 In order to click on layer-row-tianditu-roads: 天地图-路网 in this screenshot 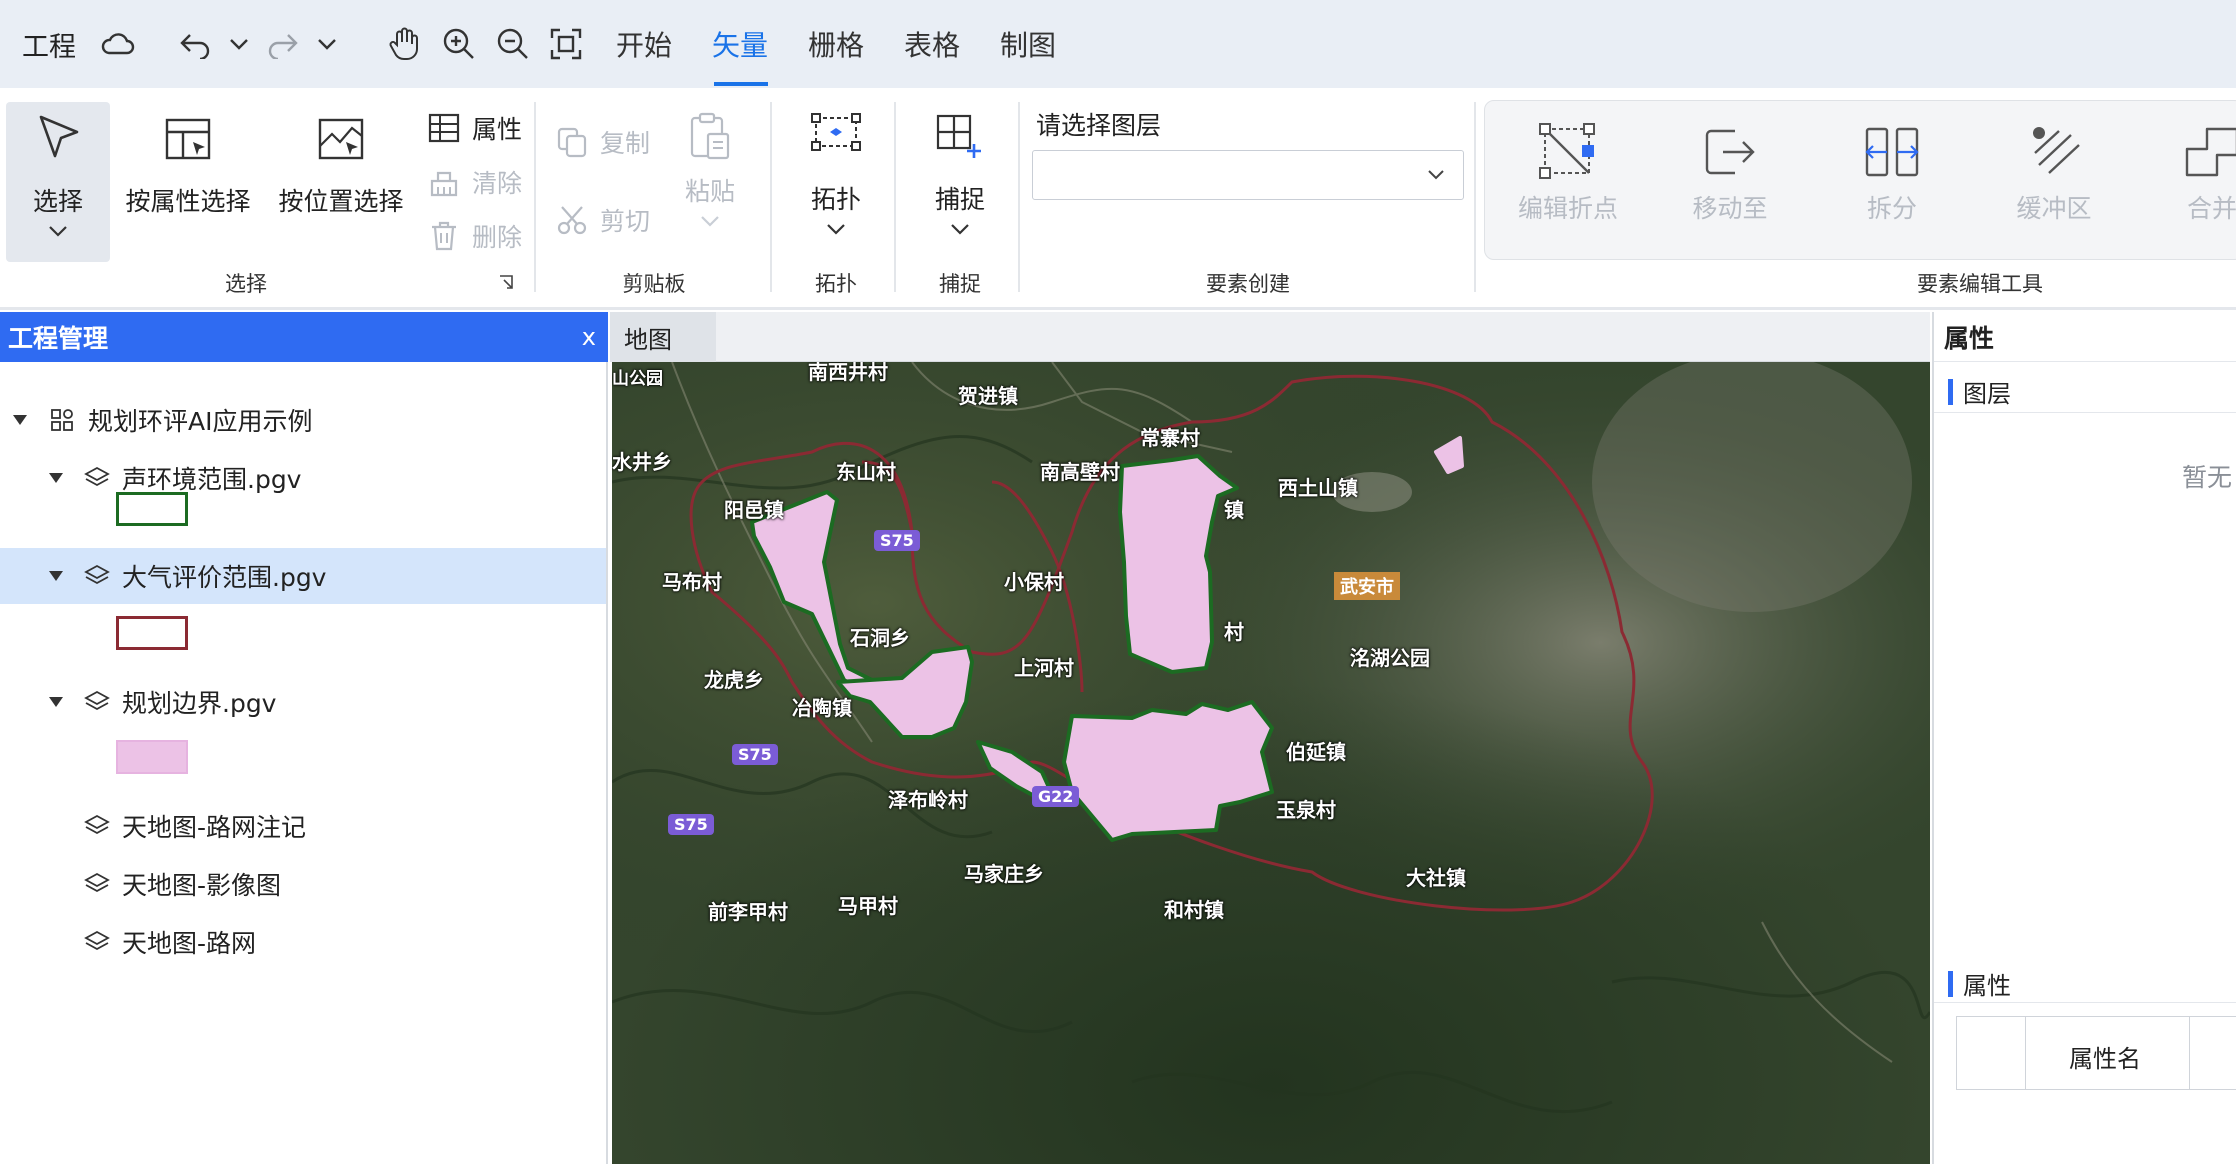, I will do `click(303, 942)`.